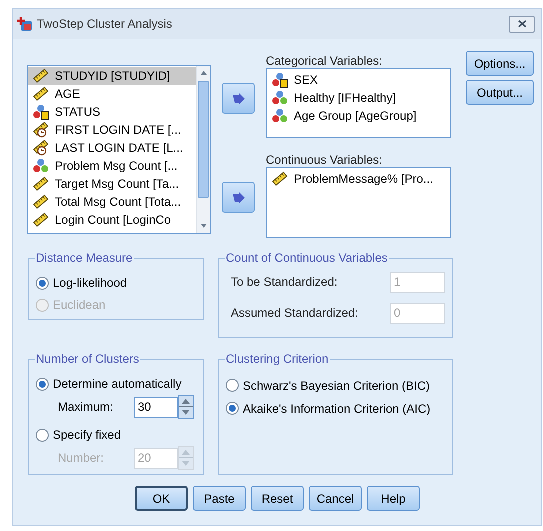 This screenshot has height=531, width=543. I want to click on list-label: Categorical Variables:, so click(325, 60).